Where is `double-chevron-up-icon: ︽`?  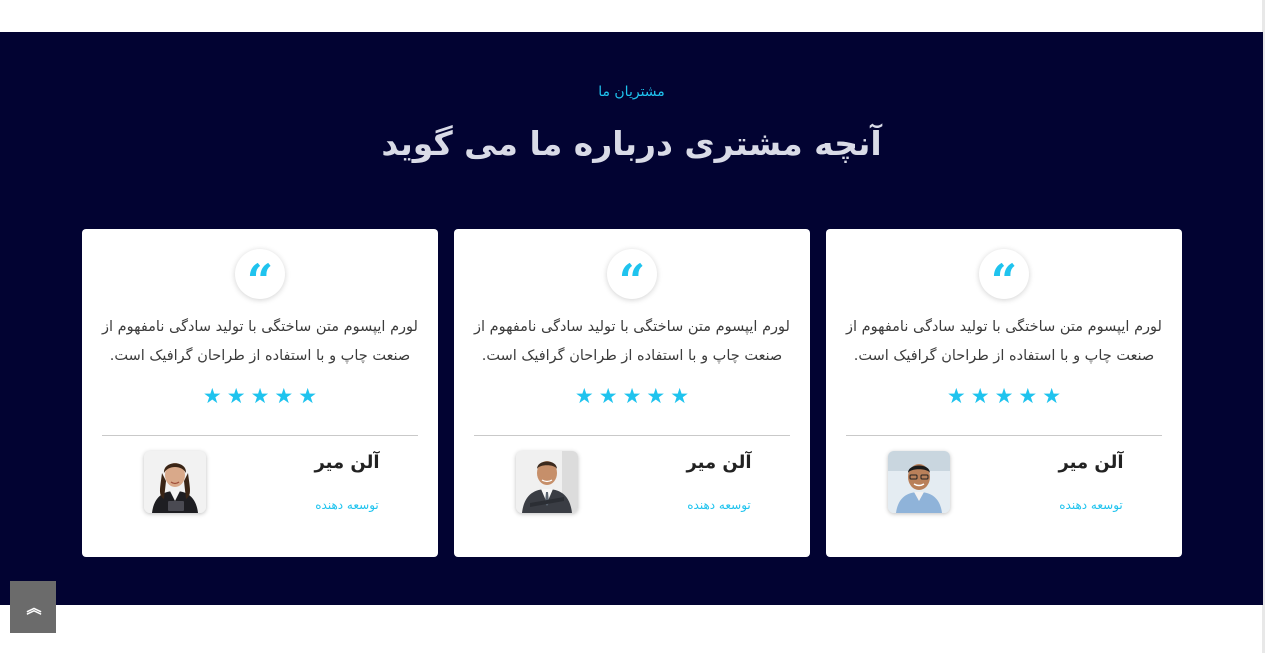
double-chevron-up-icon: ︽ is located at coordinates (33, 607).